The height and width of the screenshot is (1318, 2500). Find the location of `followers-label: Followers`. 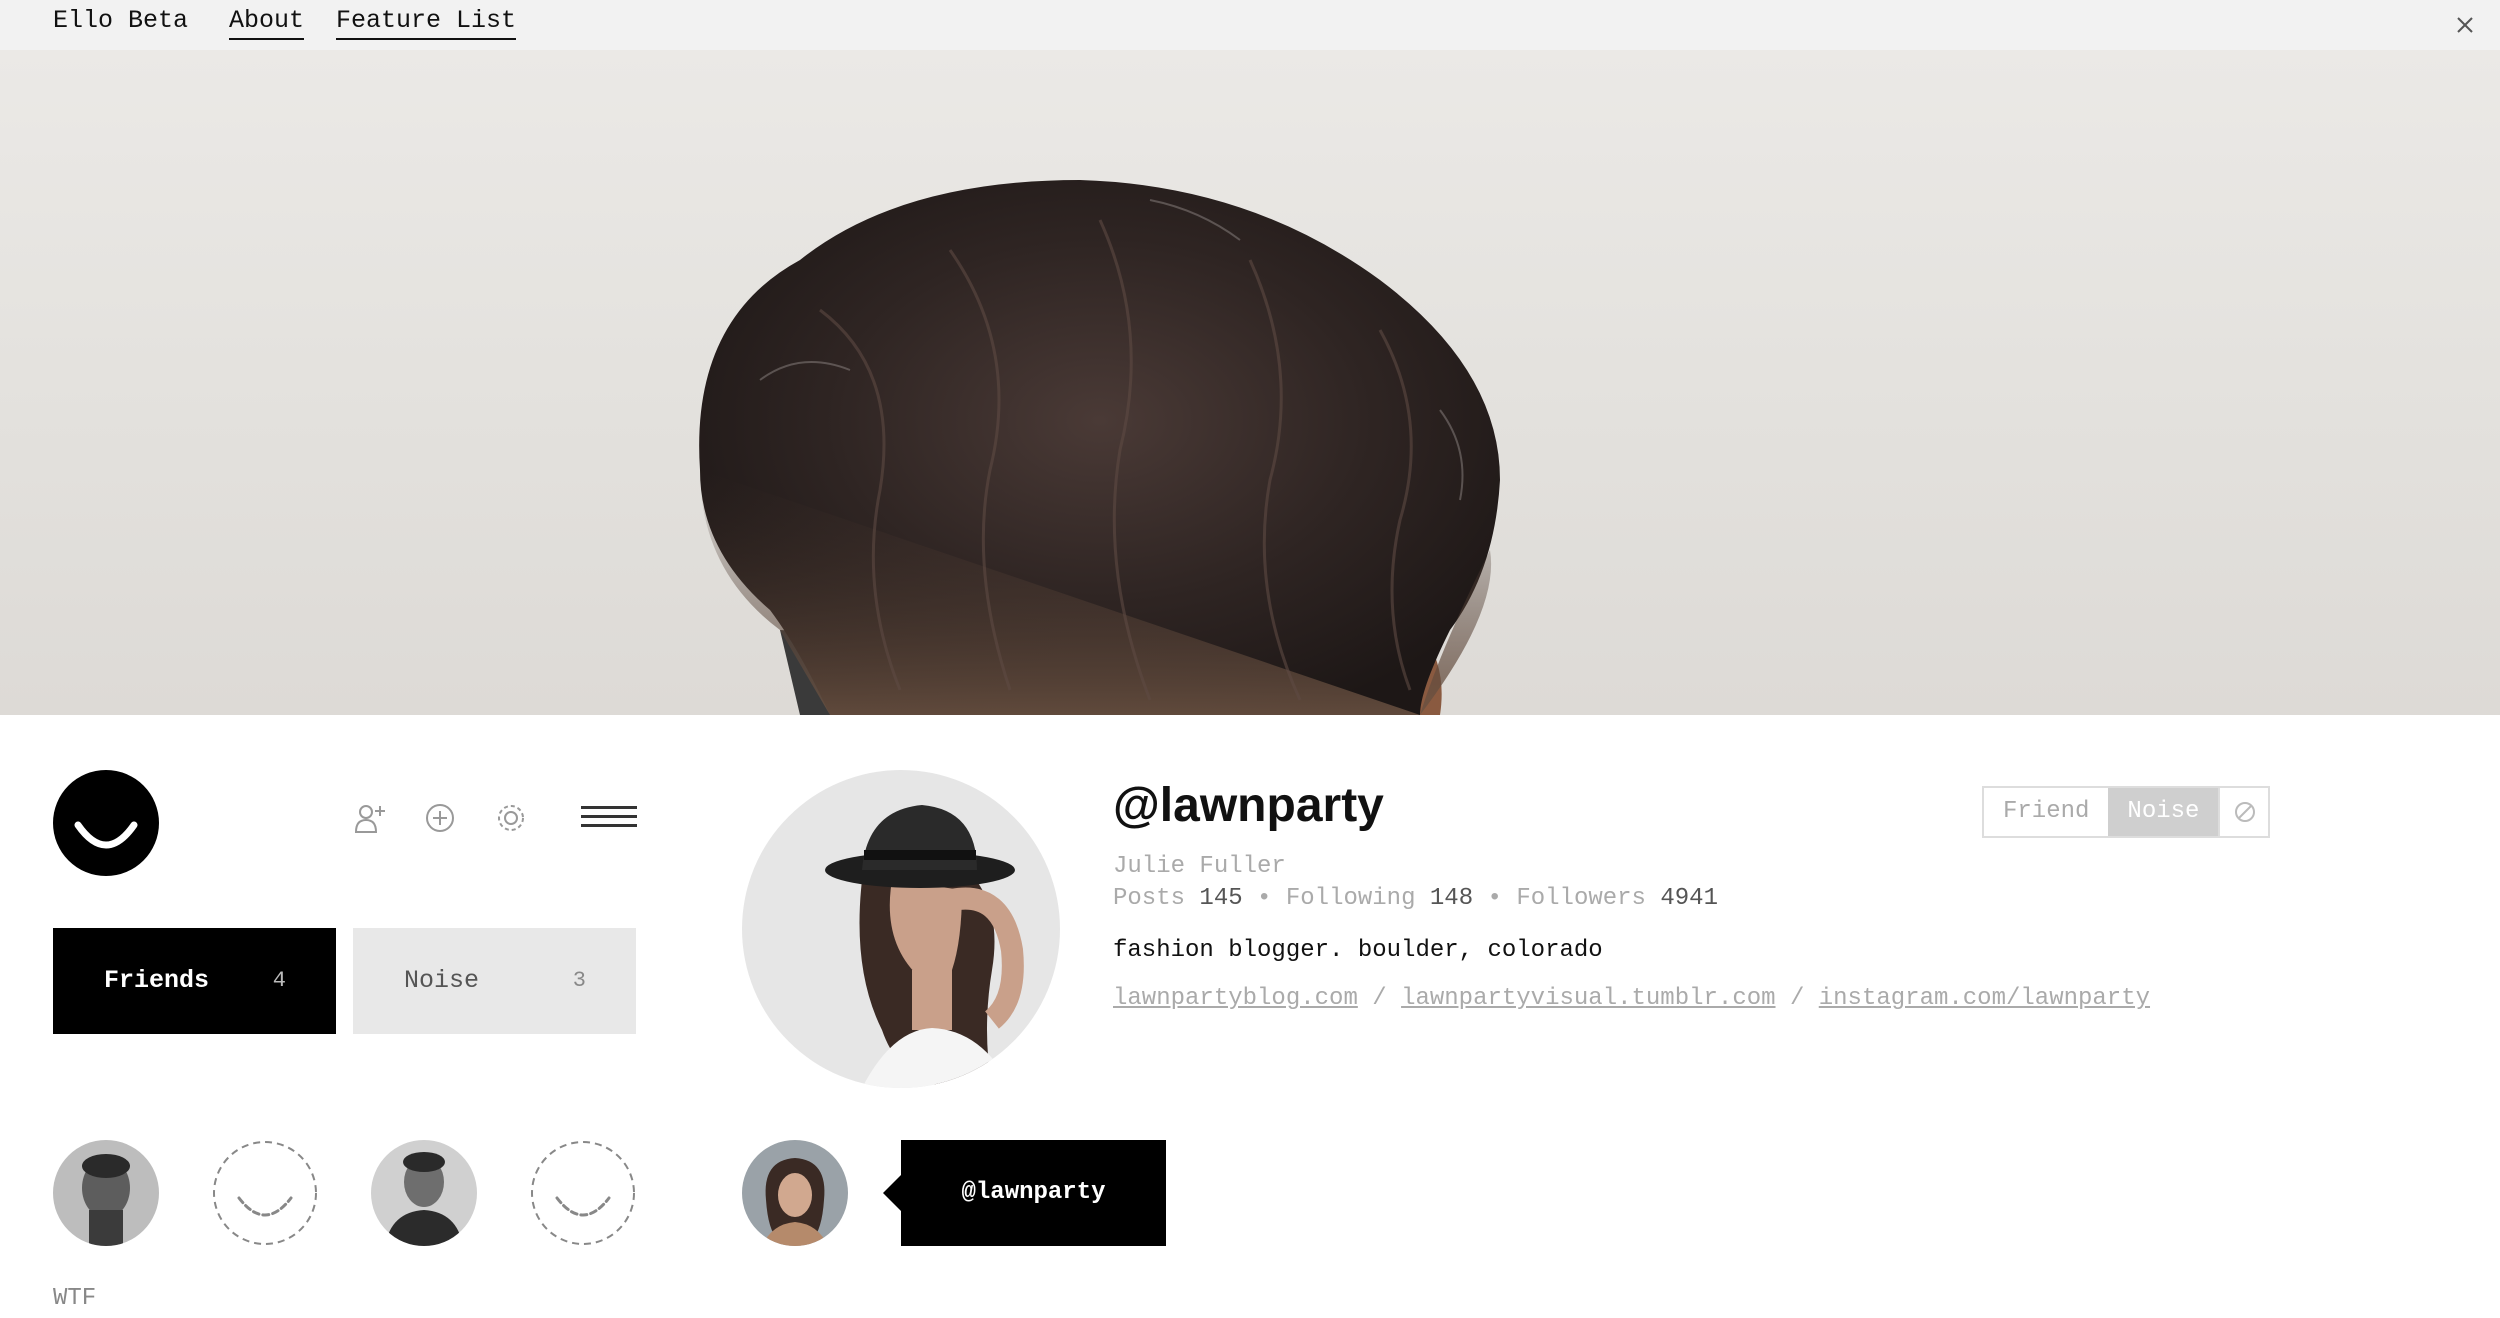

followers-label: Followers is located at coordinates (1581, 898).